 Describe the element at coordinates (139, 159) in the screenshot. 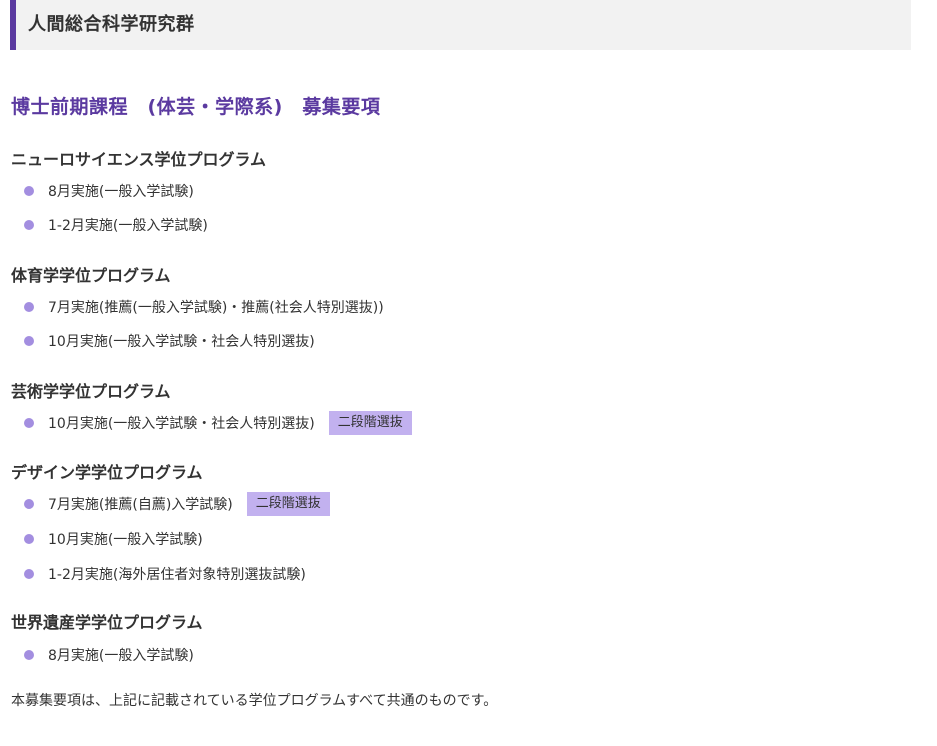

I see `program-title-neuroscience: ニューロサイエンス学位プログラム` at that location.